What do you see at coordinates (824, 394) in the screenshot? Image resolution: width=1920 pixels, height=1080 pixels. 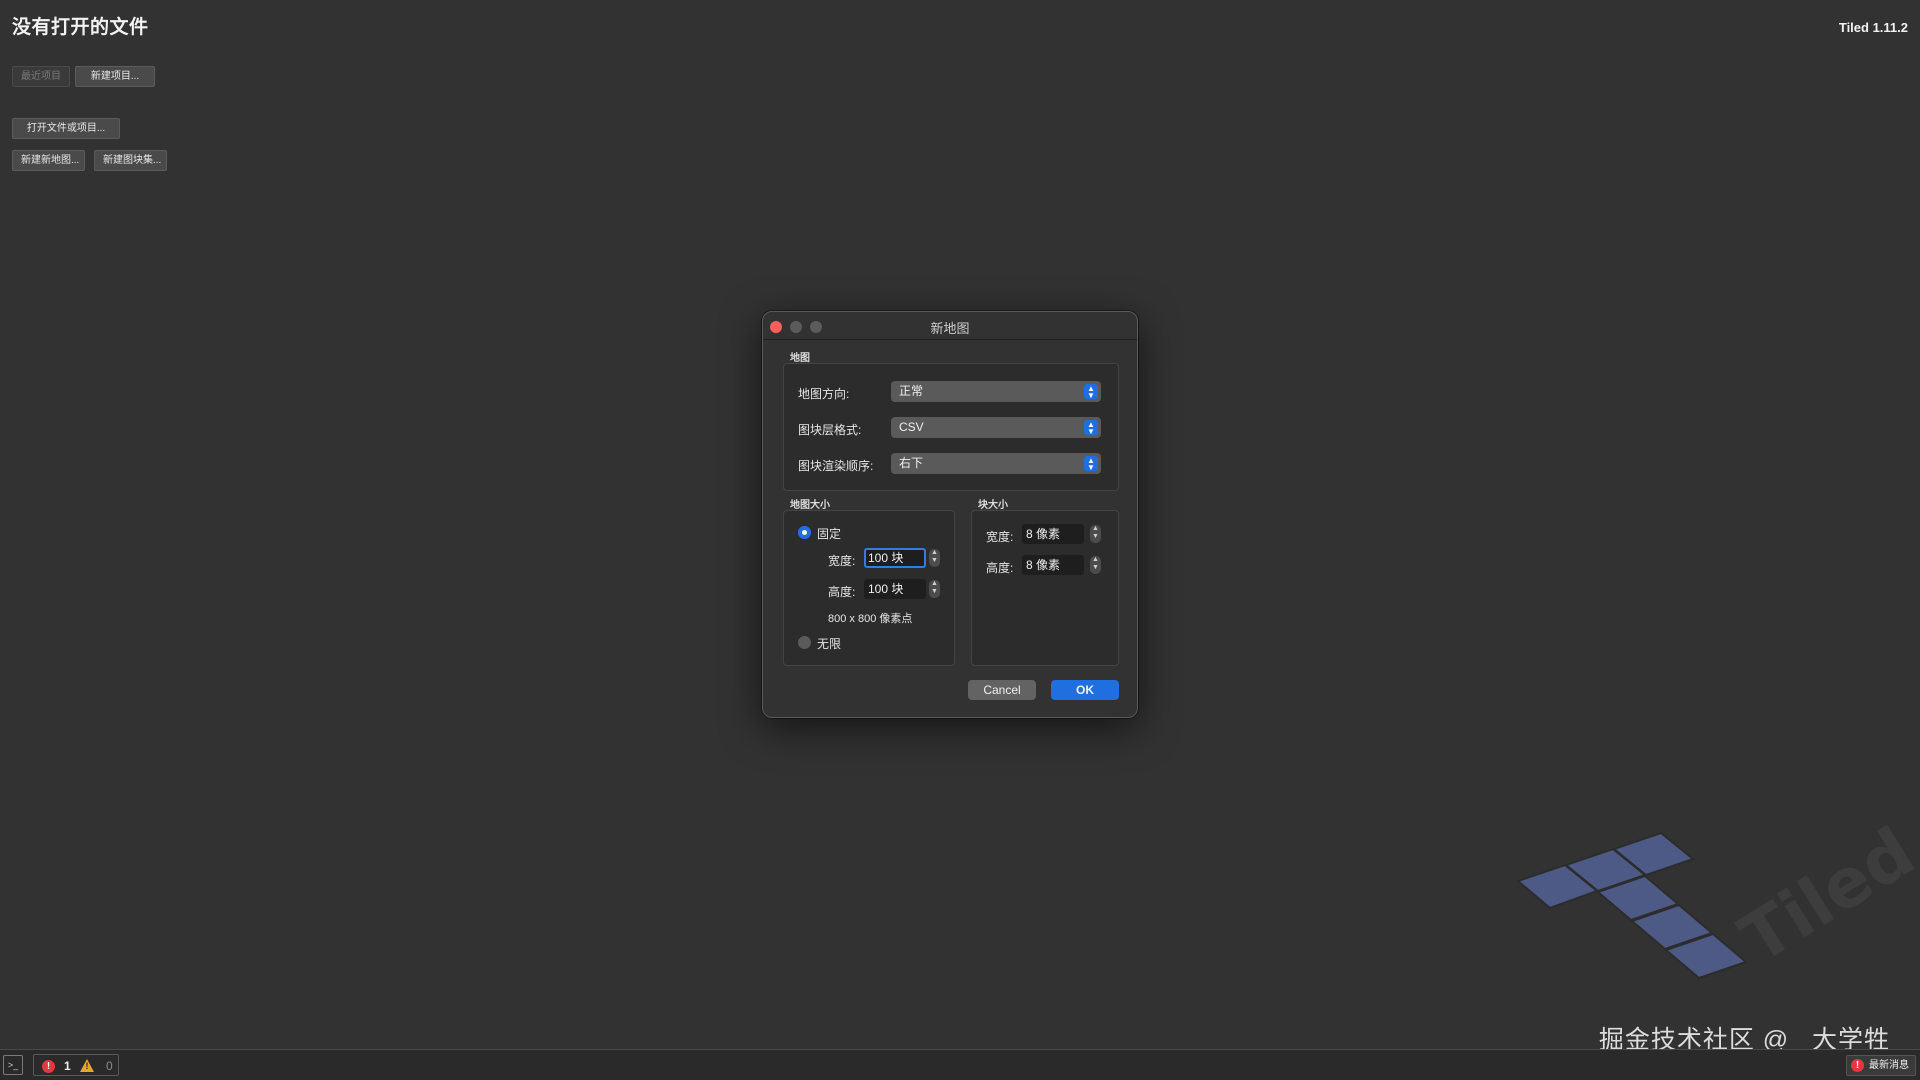 I see `orientation-label: 地图方向:` at bounding box center [824, 394].